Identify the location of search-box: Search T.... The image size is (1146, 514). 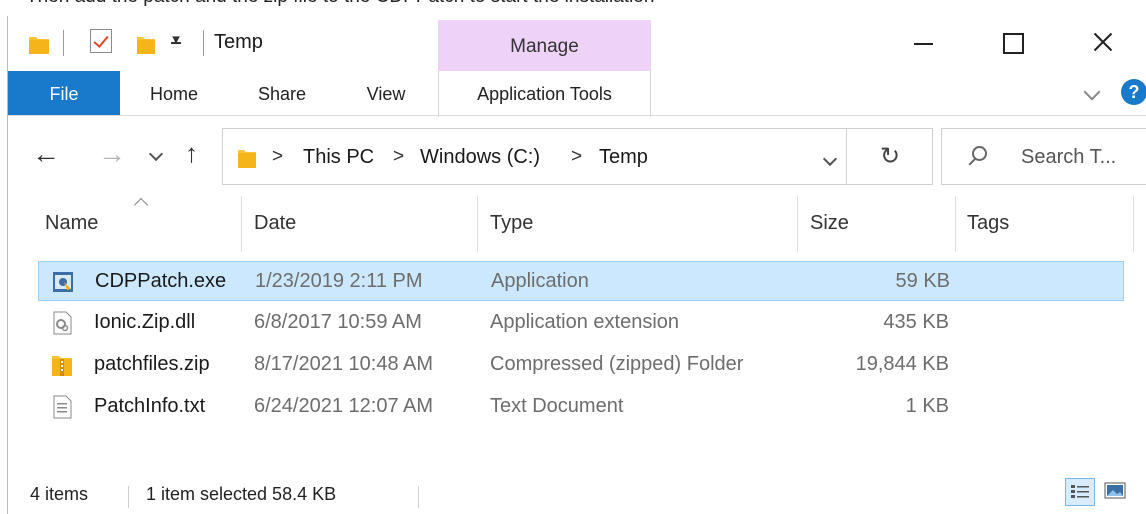
(1043, 156).